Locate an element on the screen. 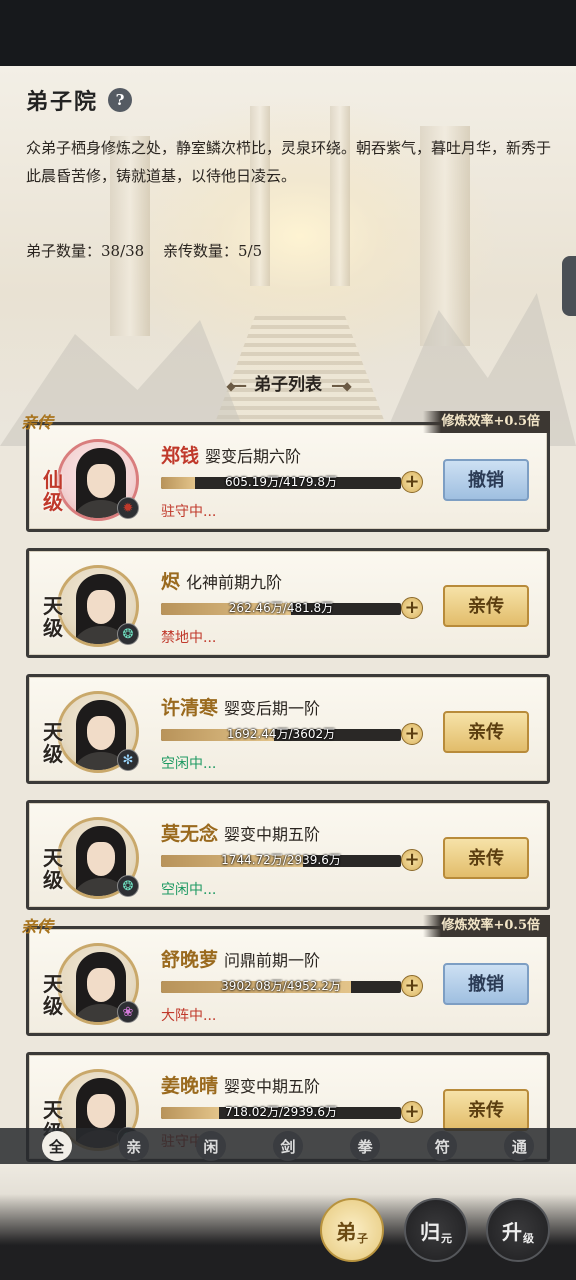  nav-sub-label: 元 is located at coordinates (446, 1238).